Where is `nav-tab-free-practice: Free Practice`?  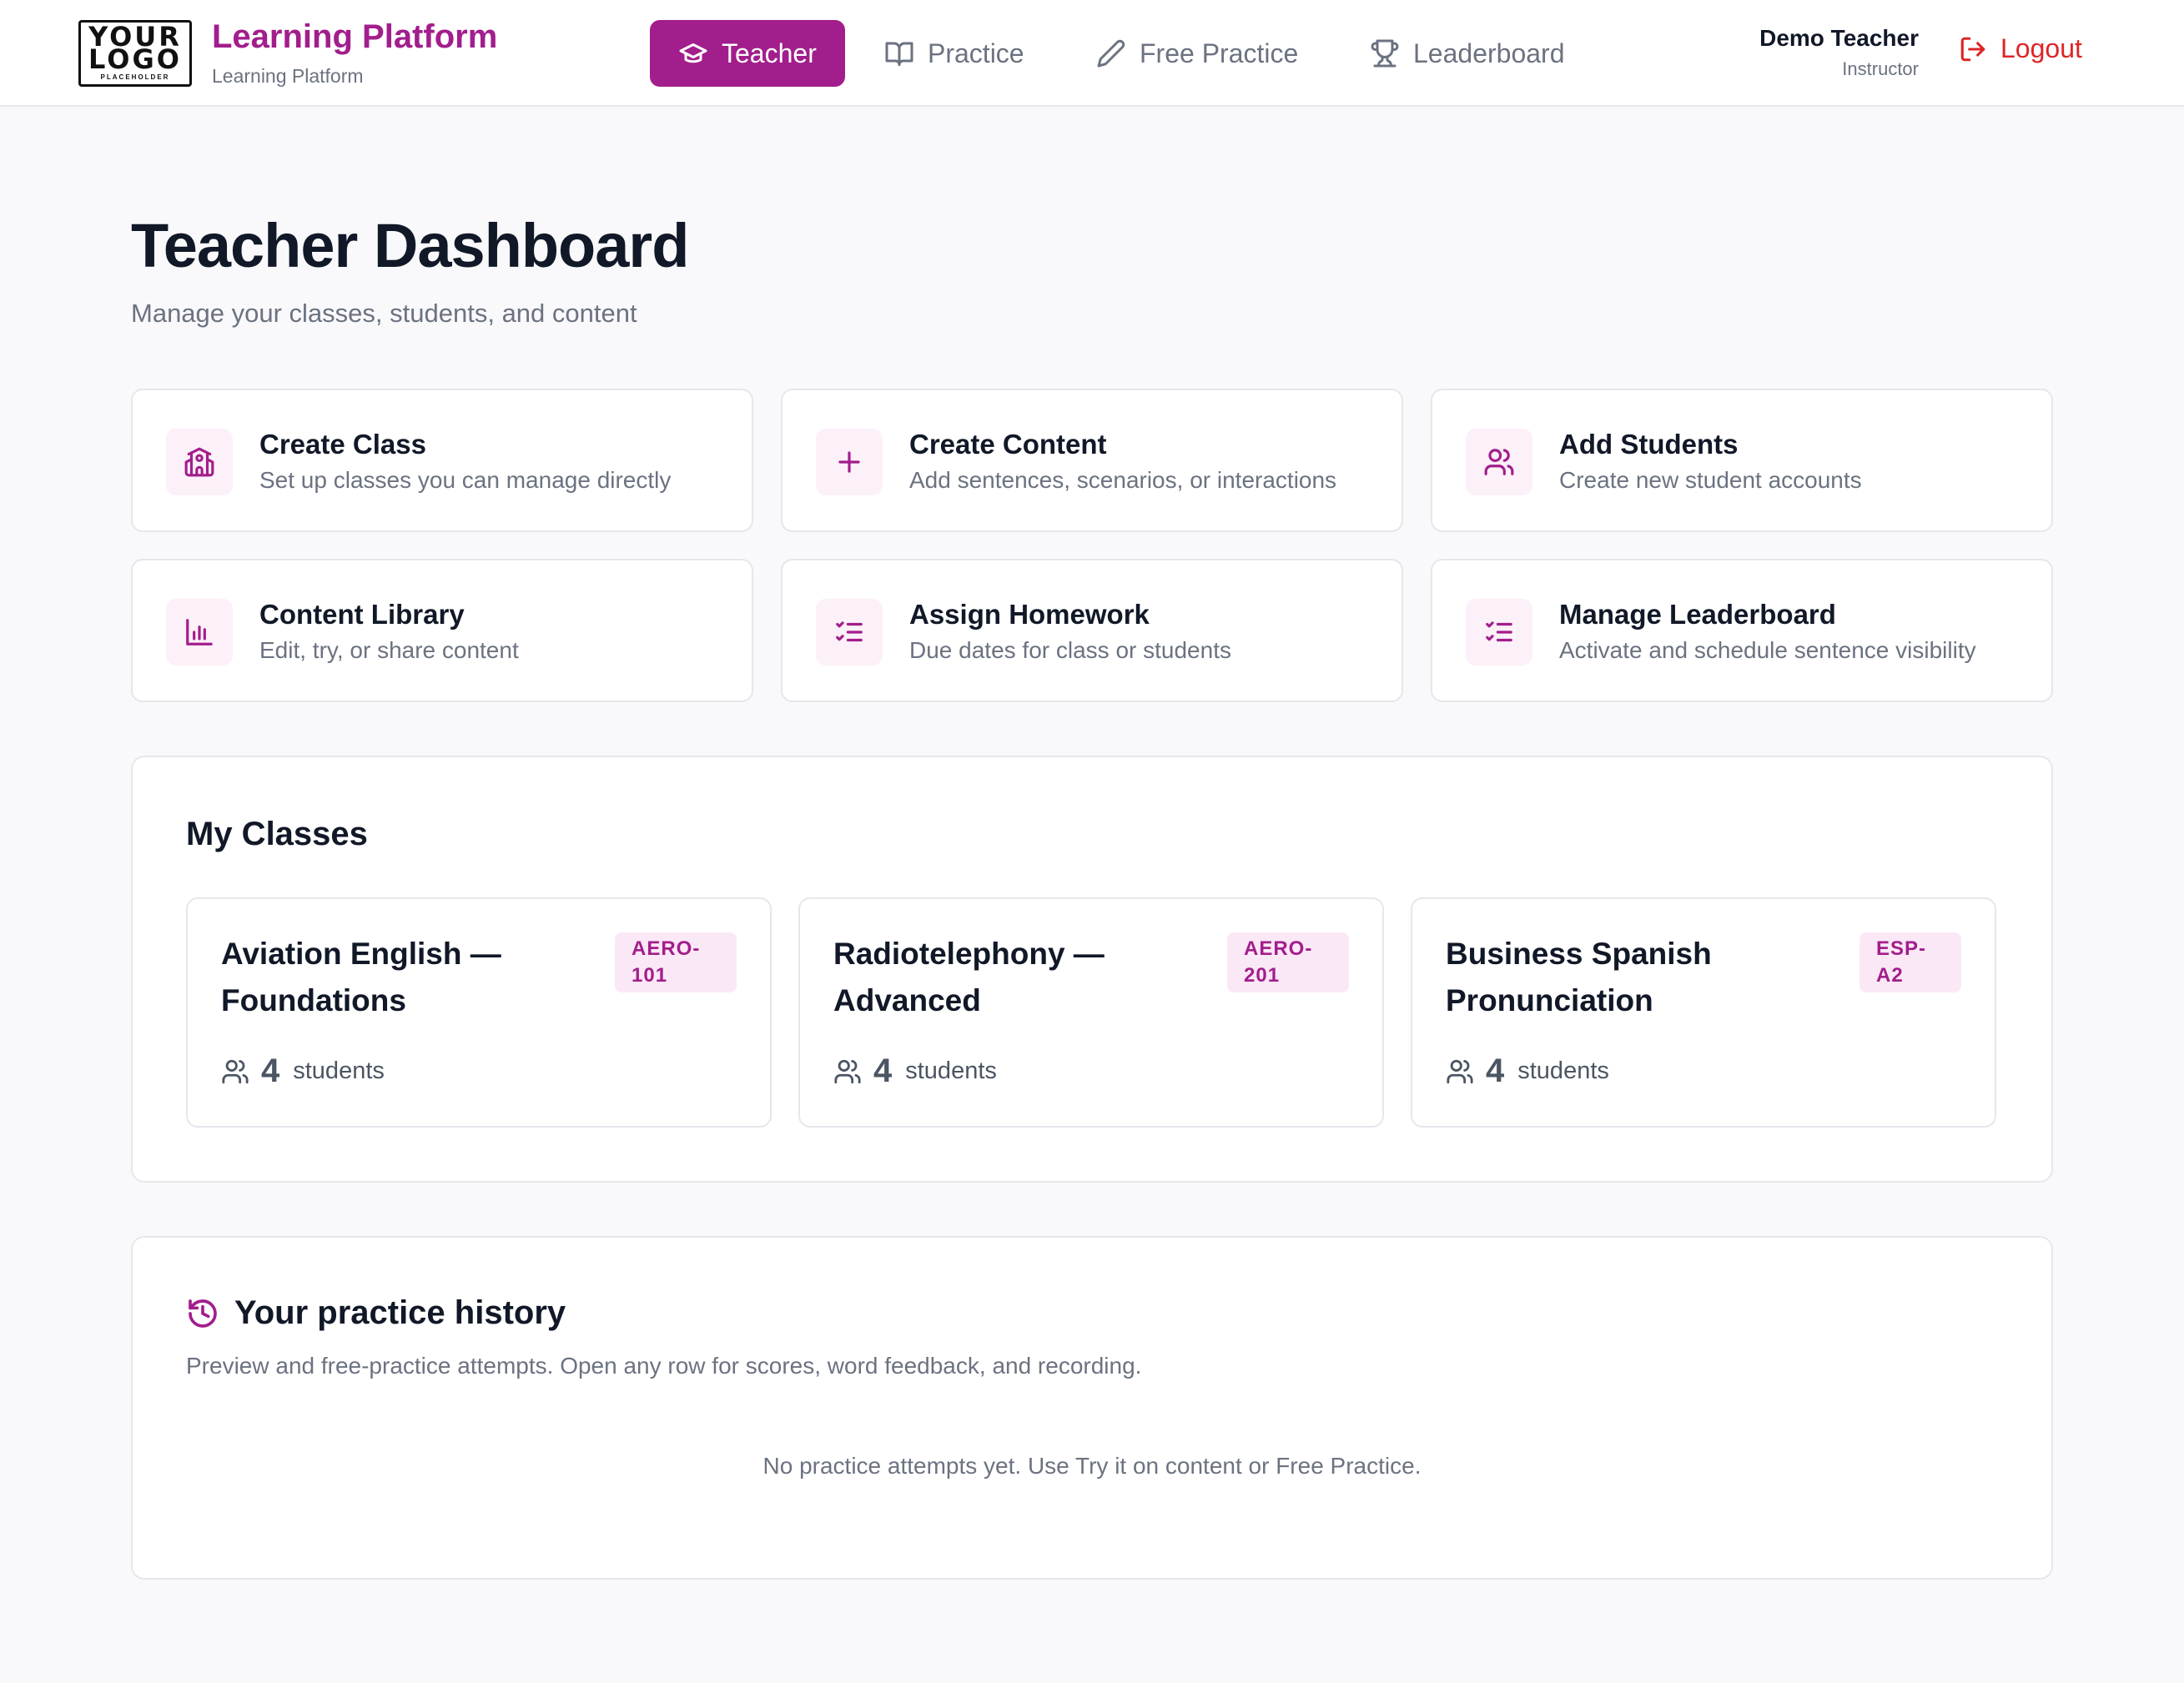 nav-tab-free-practice: Free Practice is located at coordinates (1197, 53).